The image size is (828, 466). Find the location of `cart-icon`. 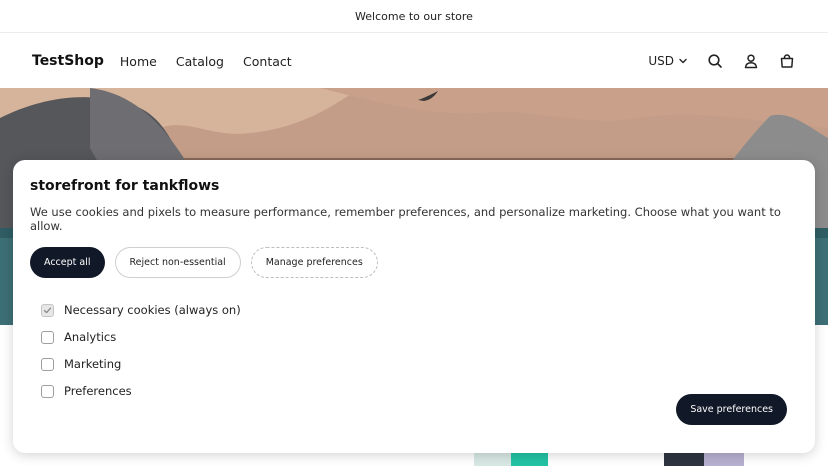

cart-icon is located at coordinates (787, 61).